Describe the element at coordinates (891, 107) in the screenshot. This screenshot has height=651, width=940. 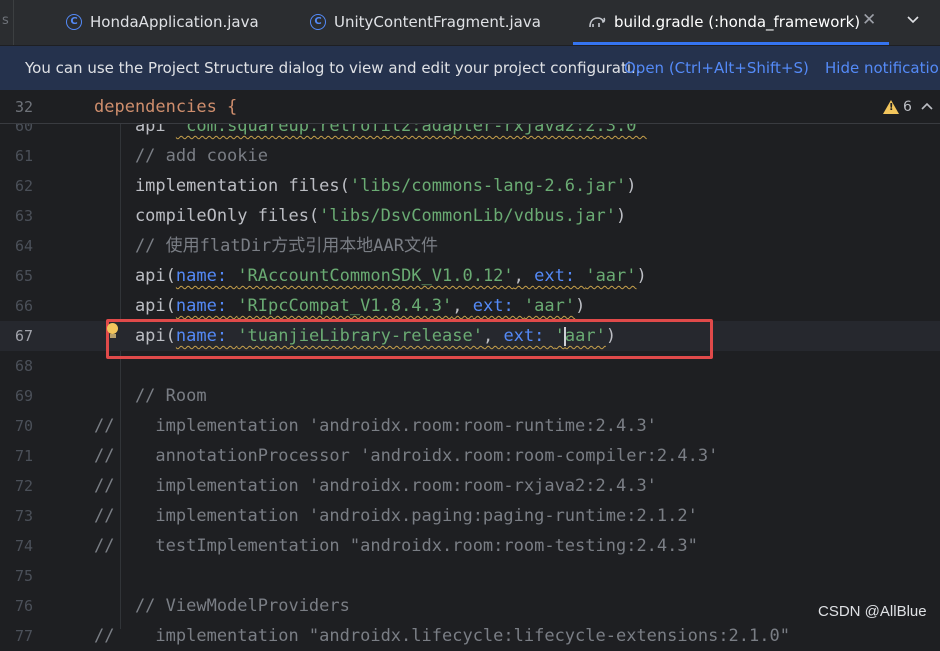
I see `warning-icon: !` at that location.